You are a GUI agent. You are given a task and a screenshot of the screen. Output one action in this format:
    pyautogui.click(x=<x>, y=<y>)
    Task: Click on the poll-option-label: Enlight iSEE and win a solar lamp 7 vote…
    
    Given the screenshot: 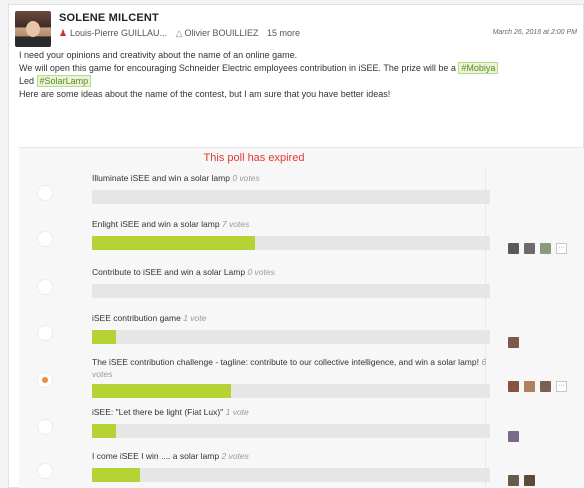 What is the action you would take?
    pyautogui.click(x=289, y=224)
    